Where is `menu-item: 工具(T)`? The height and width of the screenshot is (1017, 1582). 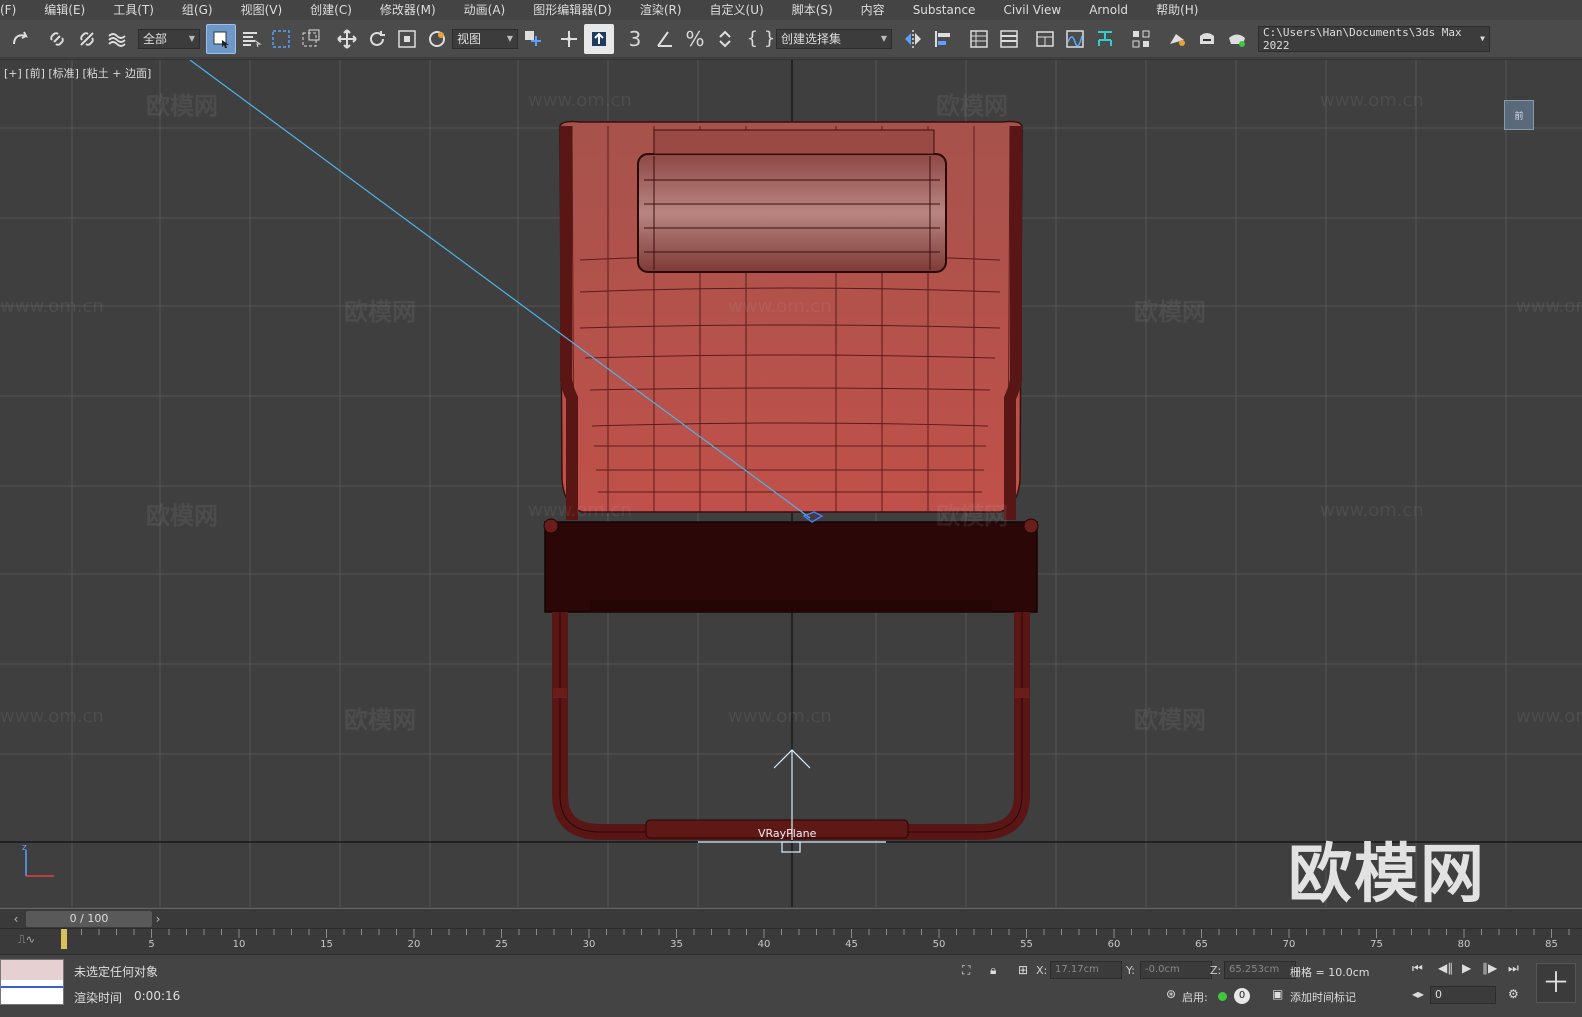 menu-item: 工具(T) is located at coordinates (133, 10).